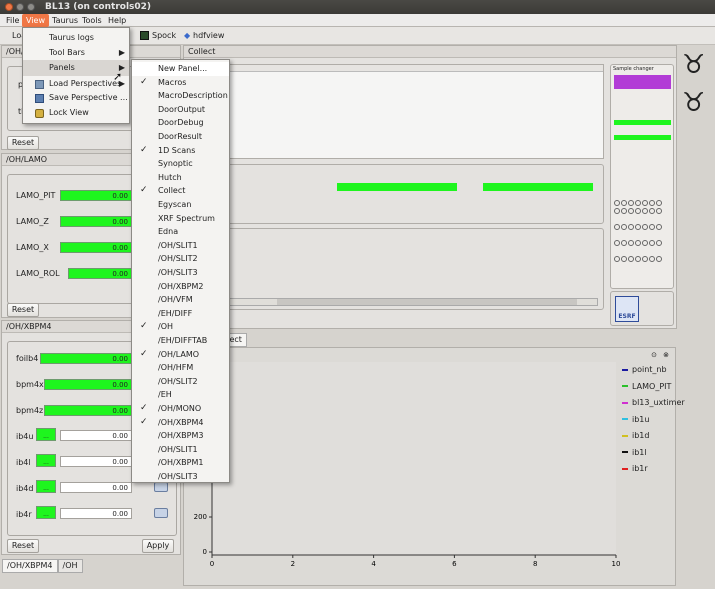 The height and width of the screenshot is (589, 715). What do you see at coordinates (653, 403) in the screenshot?
I see `legend-entry: bl13_uxtimer` at bounding box center [653, 403].